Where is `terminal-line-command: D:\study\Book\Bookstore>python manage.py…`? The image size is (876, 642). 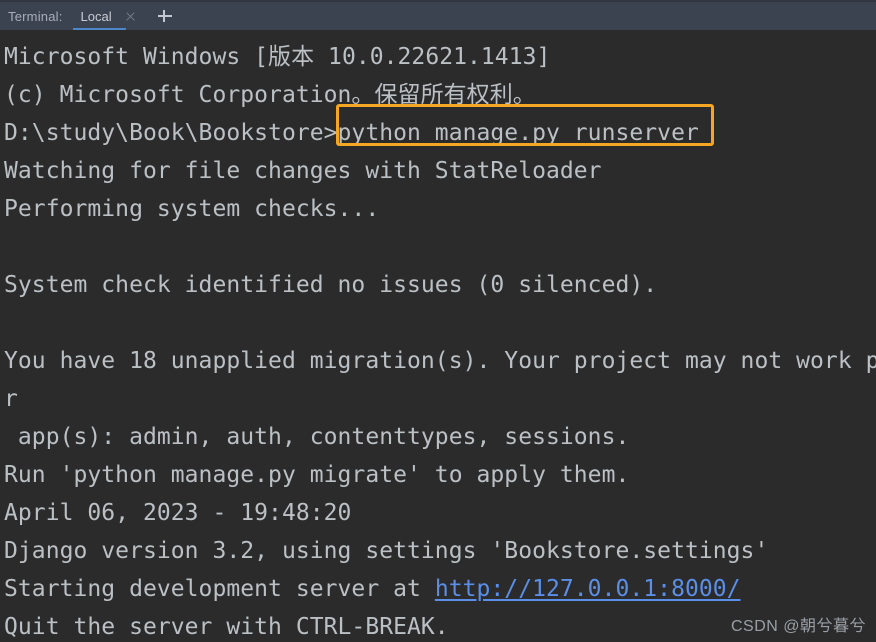 terminal-line-command: D:\study\Book\Bookstore>python manage.py… is located at coordinates (351, 133).